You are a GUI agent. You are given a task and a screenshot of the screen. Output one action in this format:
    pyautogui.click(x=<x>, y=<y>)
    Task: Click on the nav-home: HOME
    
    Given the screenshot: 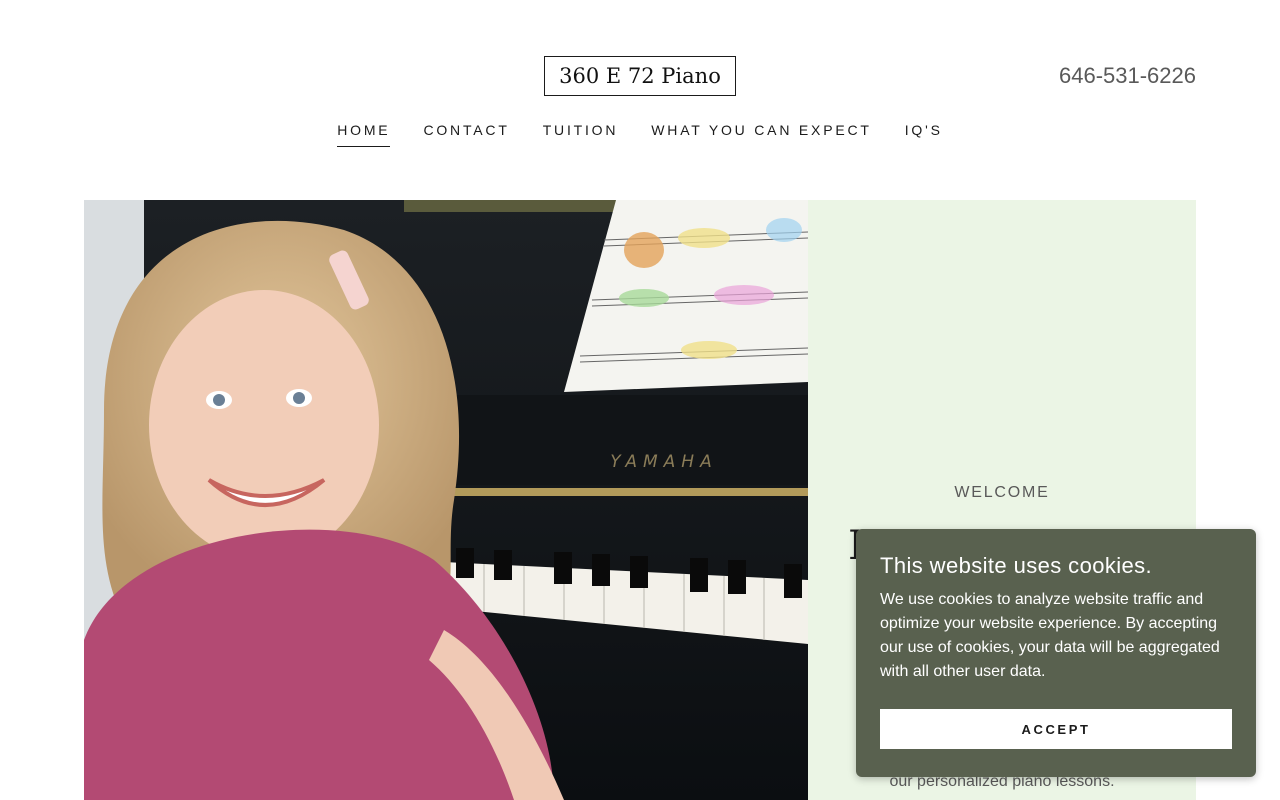 What is the action you would take?
    pyautogui.click(x=364, y=134)
    